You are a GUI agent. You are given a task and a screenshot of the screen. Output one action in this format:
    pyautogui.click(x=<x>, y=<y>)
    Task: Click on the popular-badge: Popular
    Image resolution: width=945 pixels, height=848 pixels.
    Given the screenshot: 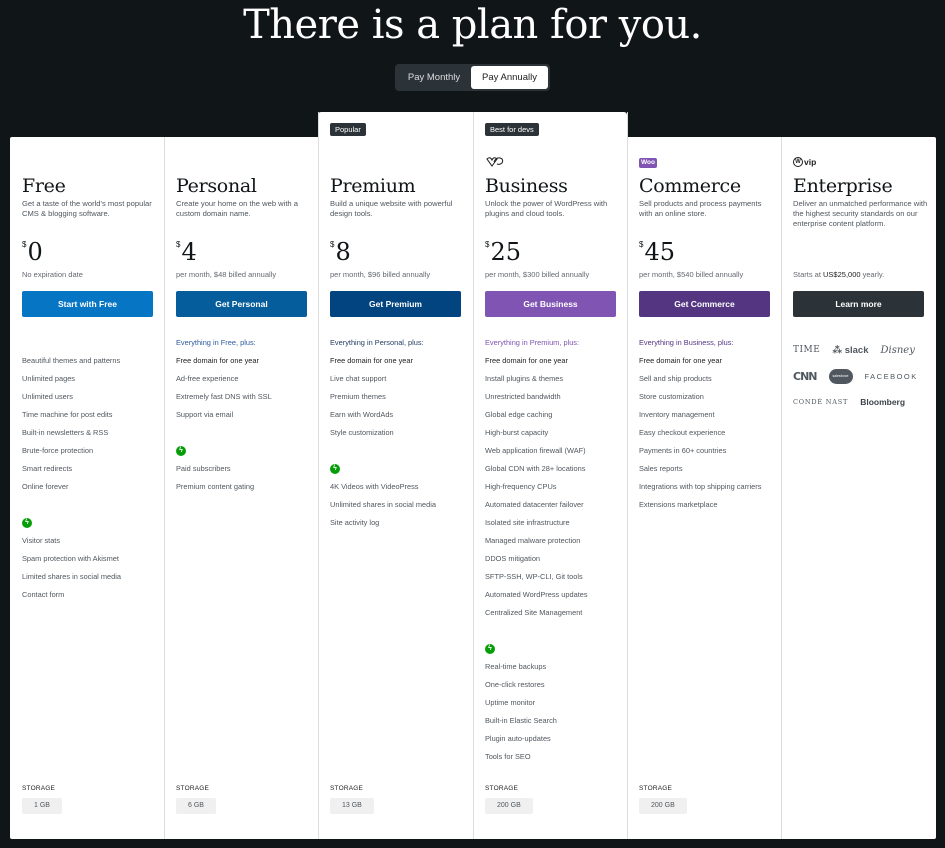 What is the action you would take?
    pyautogui.click(x=348, y=129)
    